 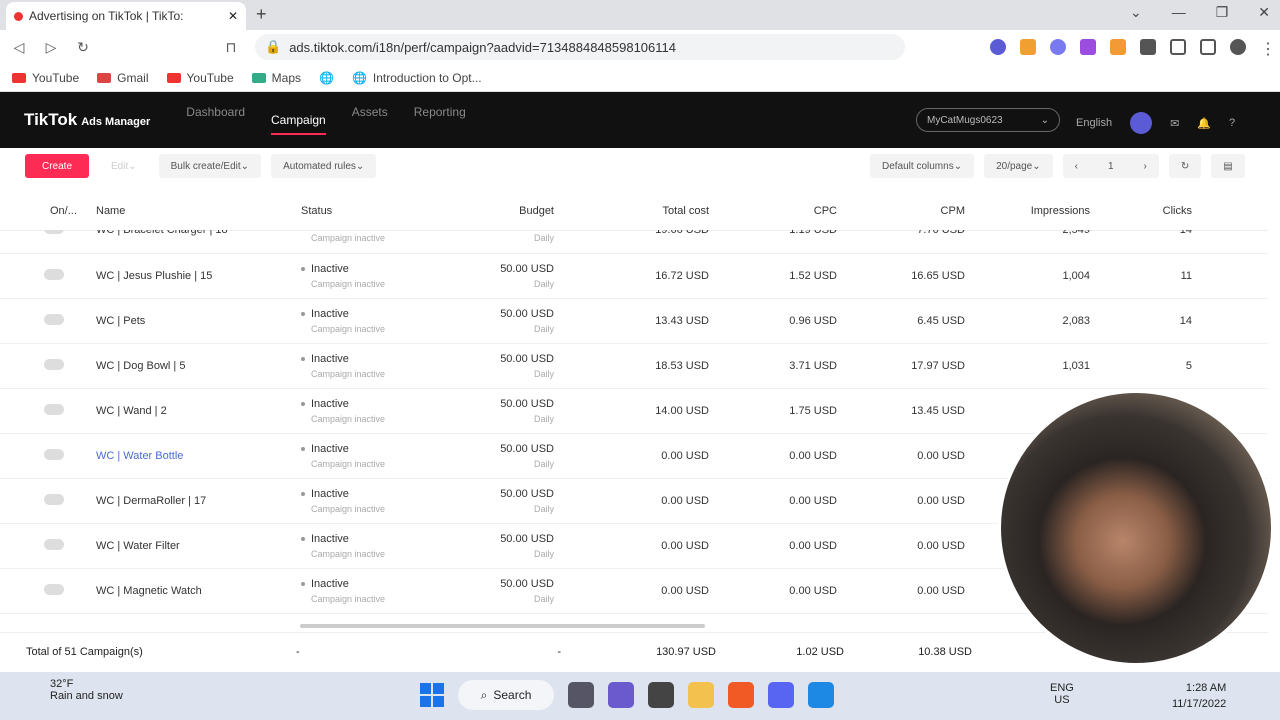 I want to click on bookmark-youtube-2: YouTube, so click(x=200, y=78).